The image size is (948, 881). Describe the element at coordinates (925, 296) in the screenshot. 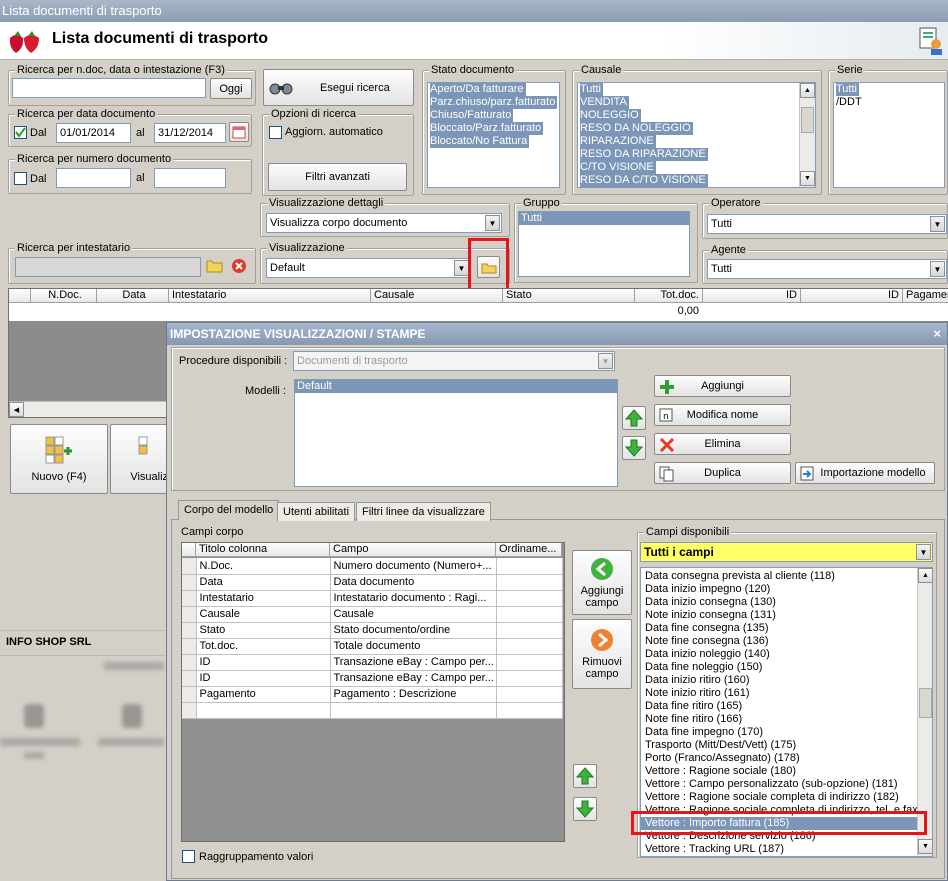

I see `col-header: Pagamen` at that location.